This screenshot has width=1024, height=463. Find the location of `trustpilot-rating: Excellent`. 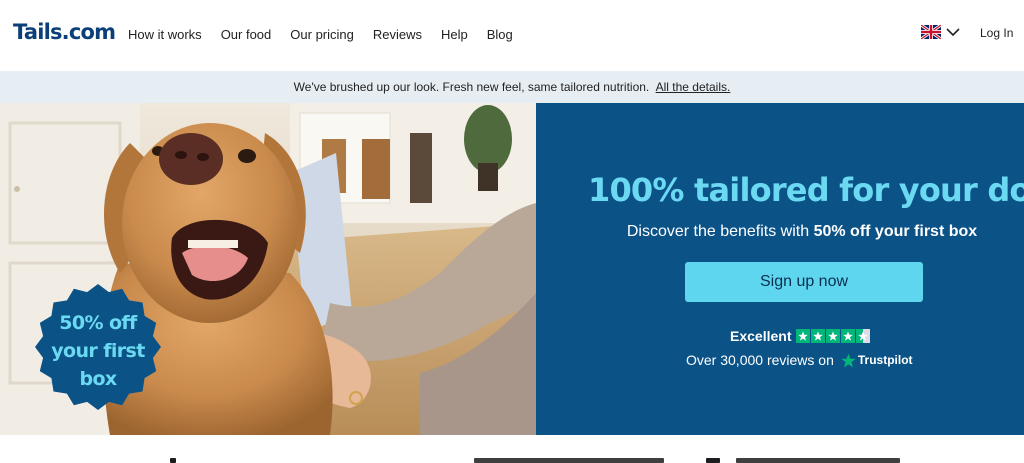

trustpilot-rating: Excellent is located at coordinates (800, 336).